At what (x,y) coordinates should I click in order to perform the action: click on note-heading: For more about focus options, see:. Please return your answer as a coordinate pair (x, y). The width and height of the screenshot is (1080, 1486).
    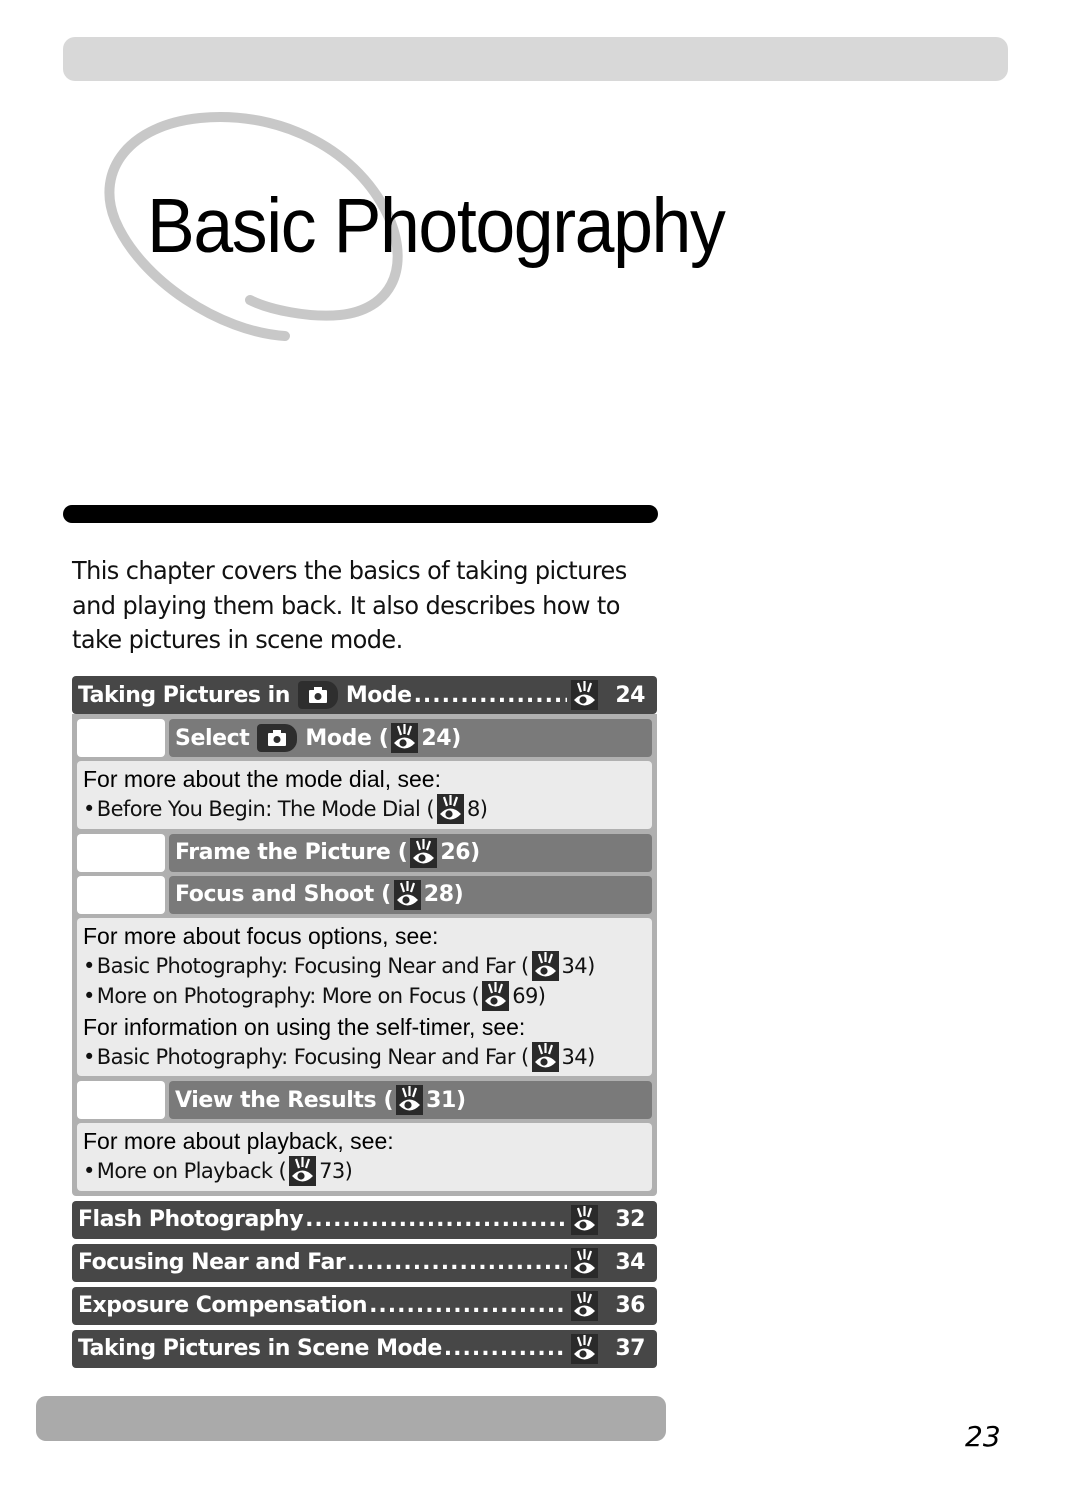
    Looking at the image, I should click on (261, 935).